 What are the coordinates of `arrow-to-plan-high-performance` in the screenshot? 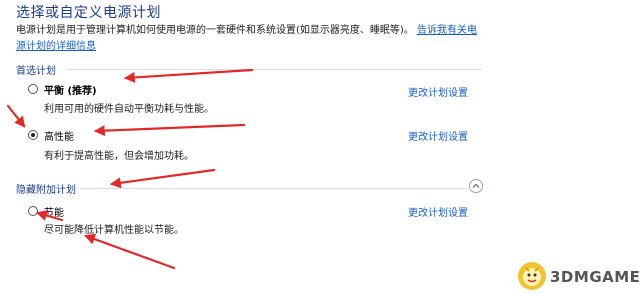 It's located at (169, 130).